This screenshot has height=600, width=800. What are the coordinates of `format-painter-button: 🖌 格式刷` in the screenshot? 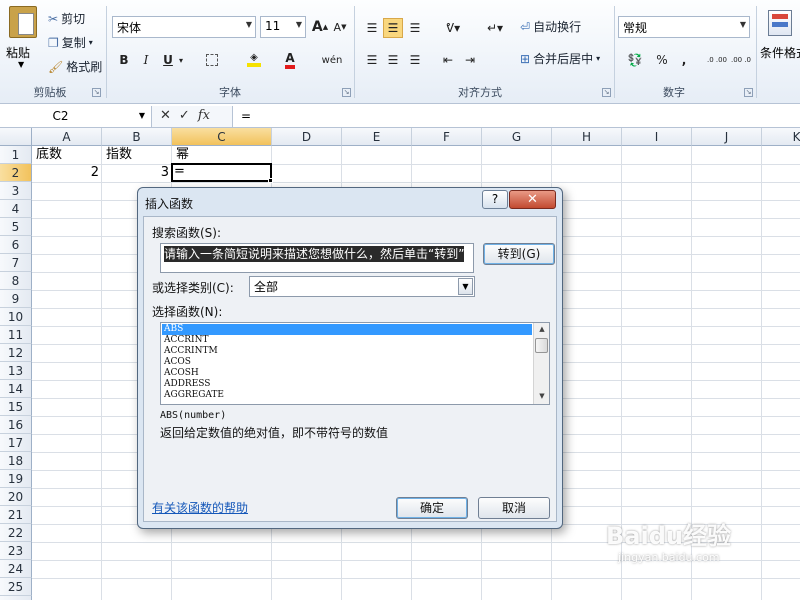 It's located at (75, 66).